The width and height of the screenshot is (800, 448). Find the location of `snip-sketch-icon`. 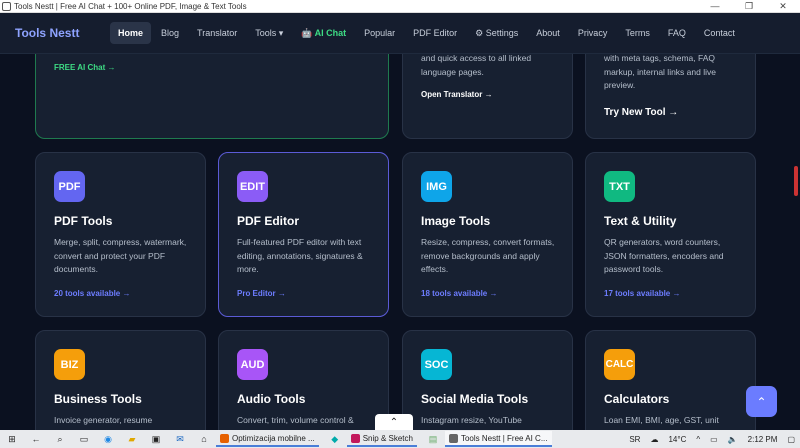

snip-sketch-icon is located at coordinates (355, 438).